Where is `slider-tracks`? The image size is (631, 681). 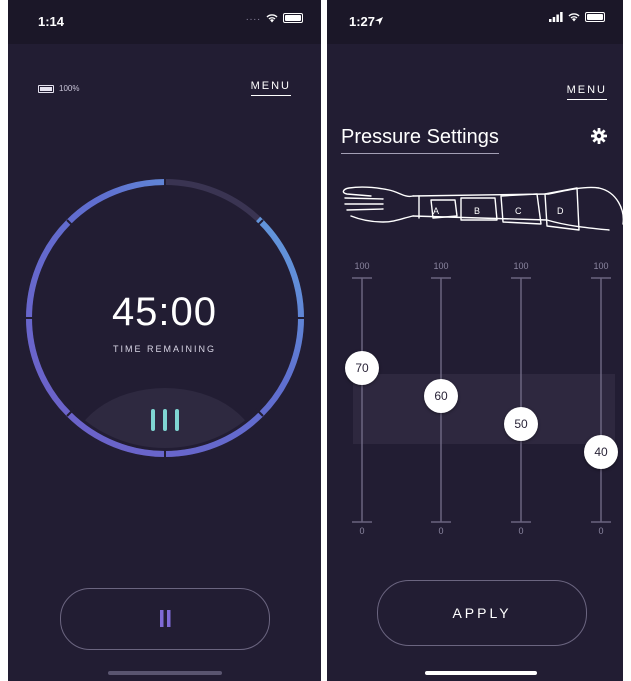 slider-tracks is located at coordinates (481, 400).